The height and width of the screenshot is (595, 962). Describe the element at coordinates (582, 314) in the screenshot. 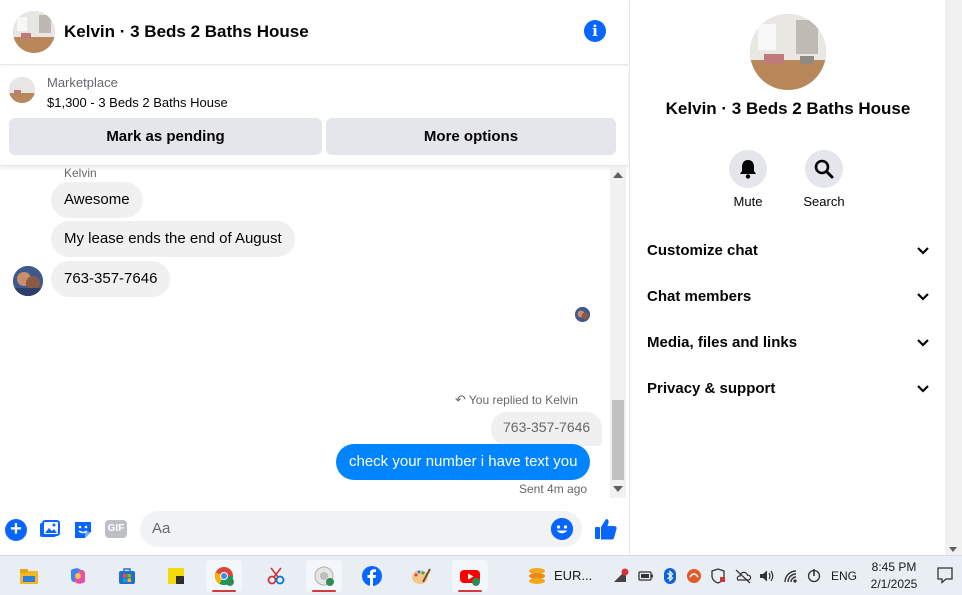

I see `seen-receipt-avatar` at that location.